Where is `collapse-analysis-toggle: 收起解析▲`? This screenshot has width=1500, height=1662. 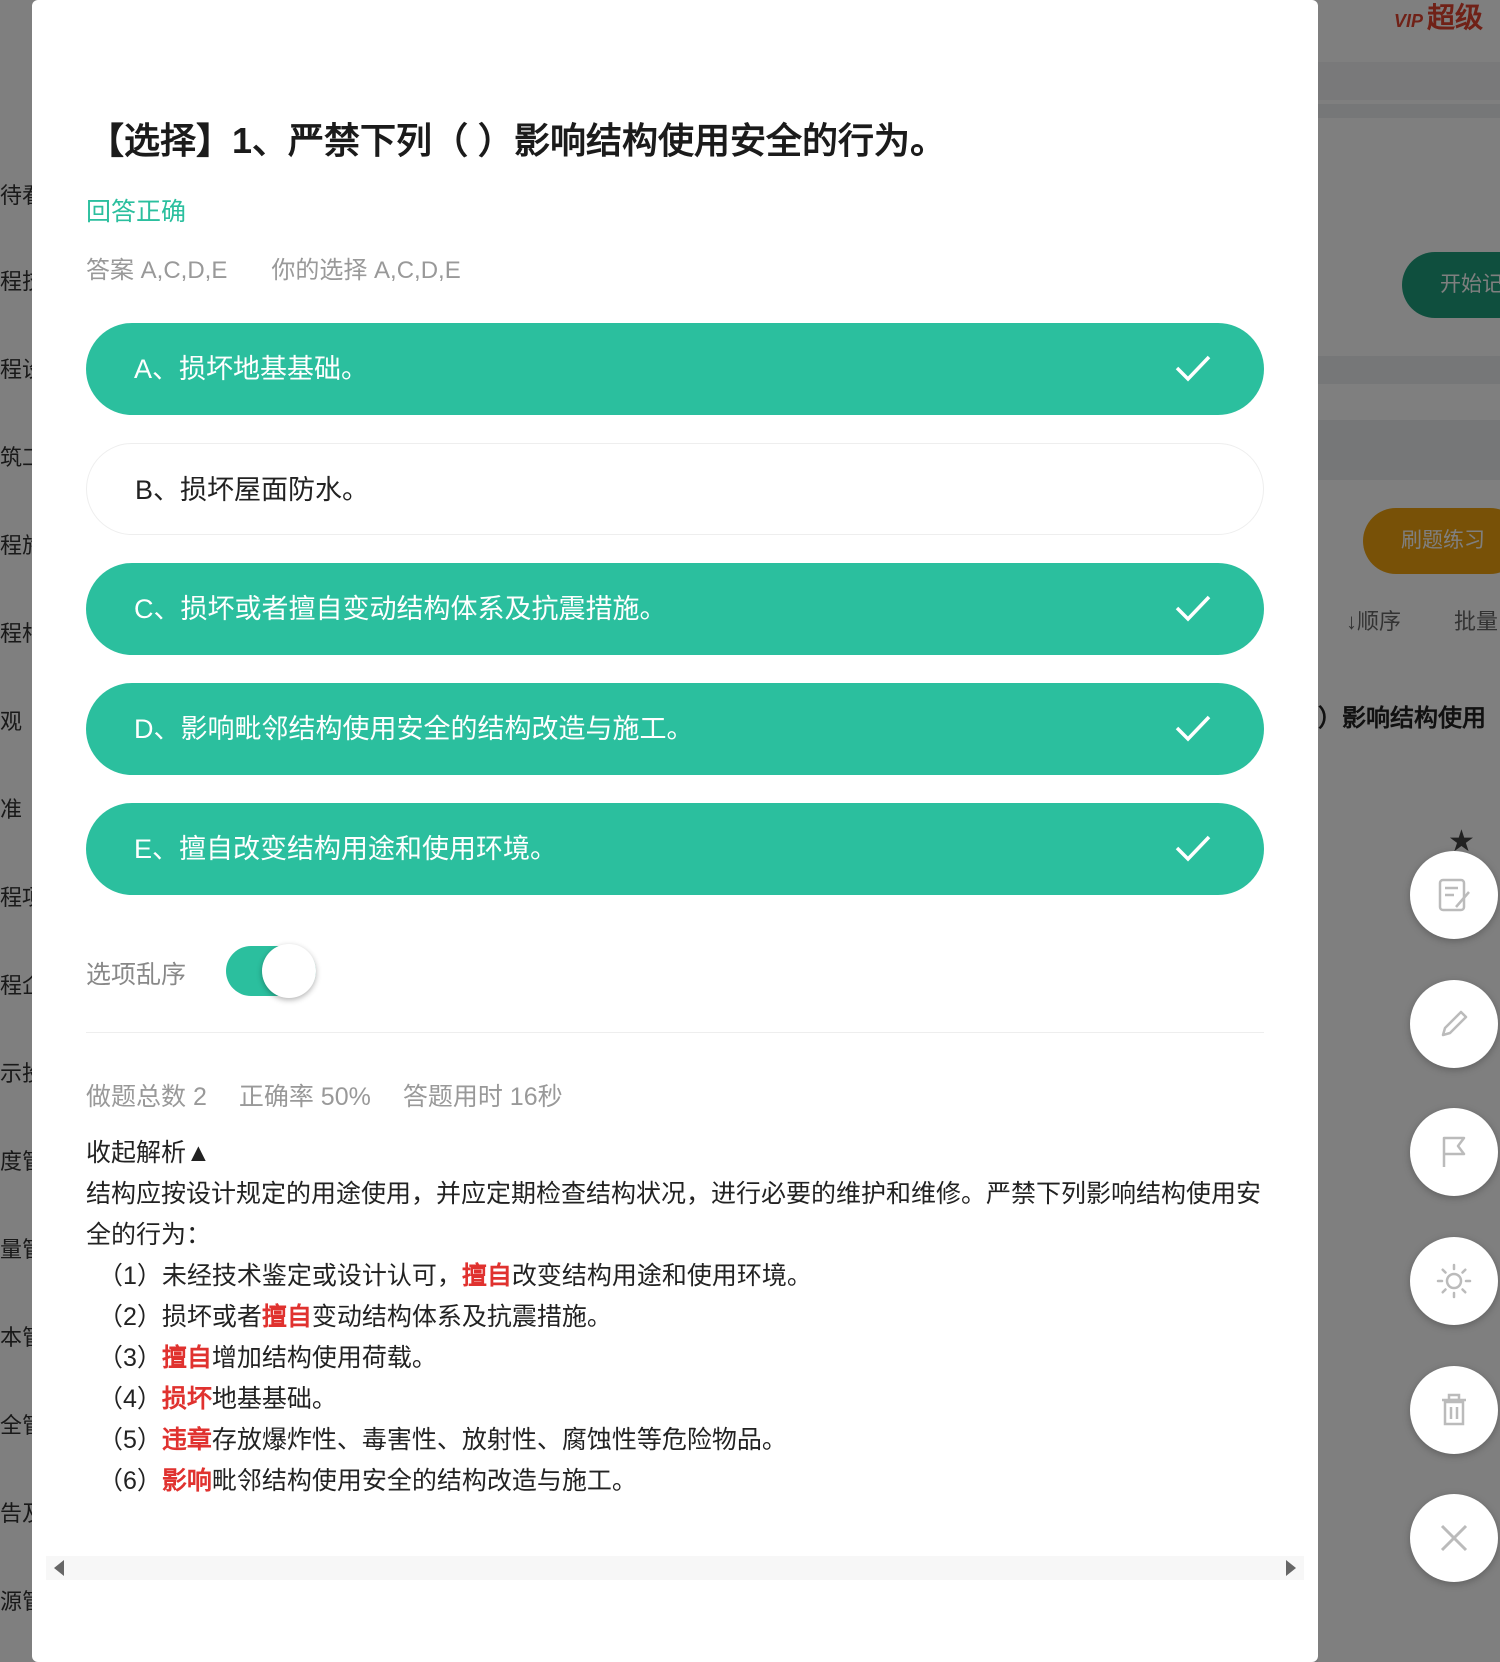
collapse-analysis-toggle: 收起解析▲ is located at coordinates (676, 1153).